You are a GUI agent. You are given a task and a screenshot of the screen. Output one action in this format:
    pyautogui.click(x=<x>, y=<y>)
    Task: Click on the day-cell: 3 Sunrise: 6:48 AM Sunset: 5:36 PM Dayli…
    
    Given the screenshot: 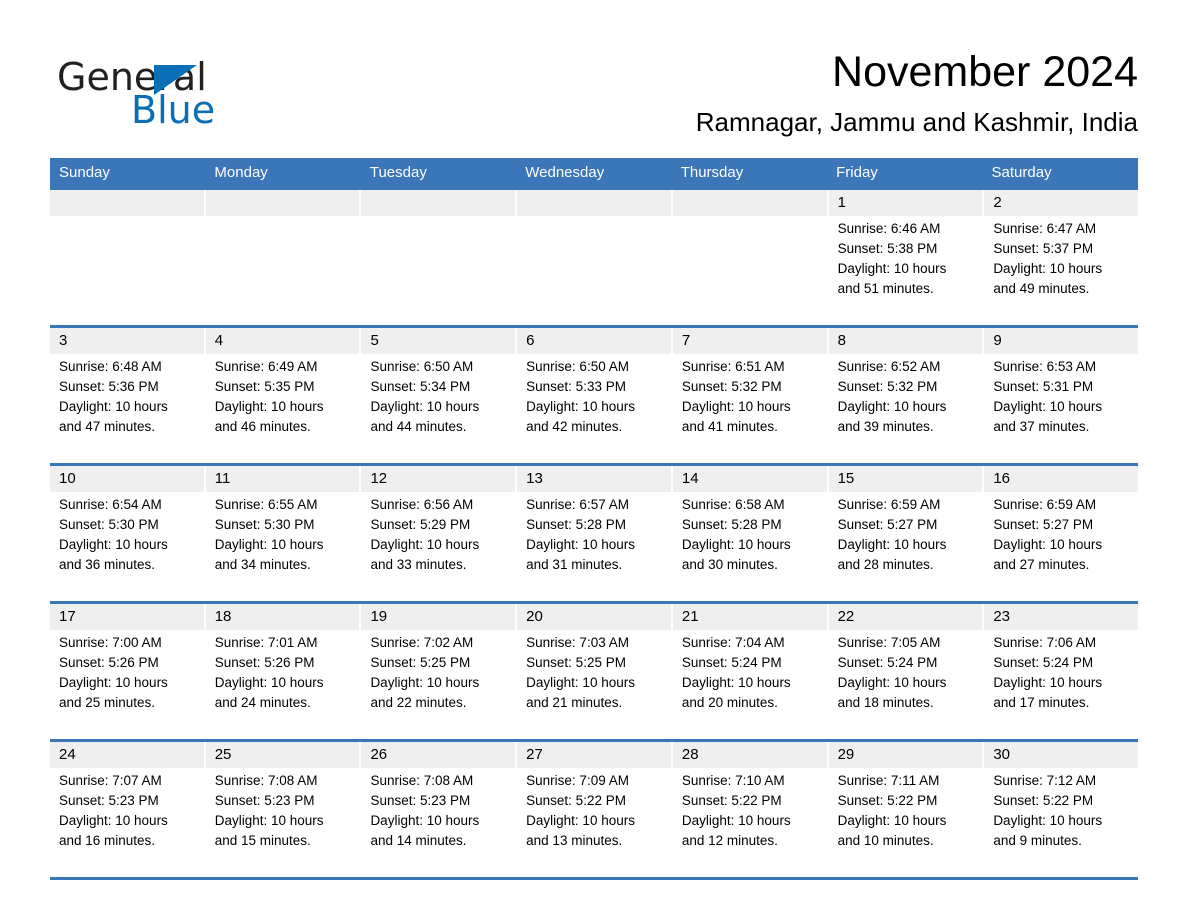 What is the action you would take?
    pyautogui.click(x=128, y=395)
    